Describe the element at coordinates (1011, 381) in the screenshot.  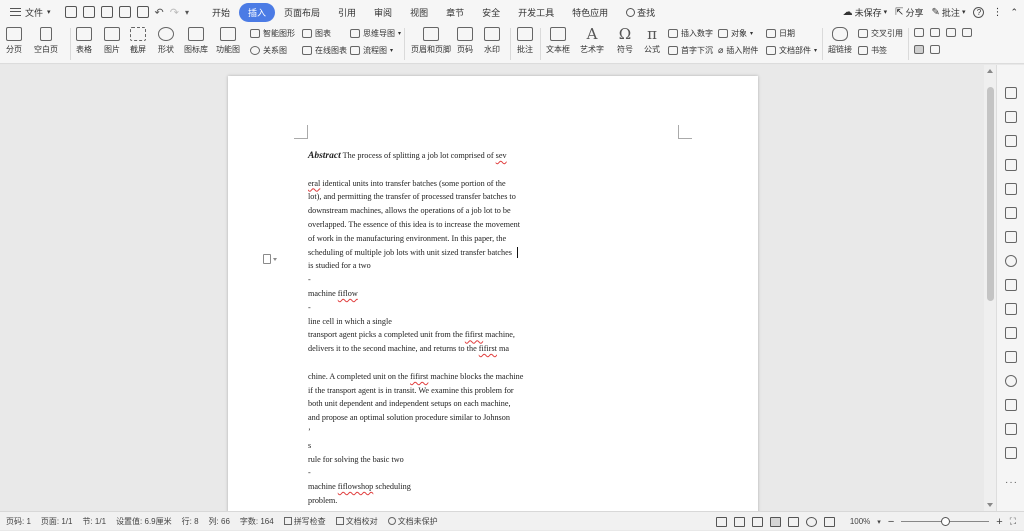
I see `download-icon` at that location.